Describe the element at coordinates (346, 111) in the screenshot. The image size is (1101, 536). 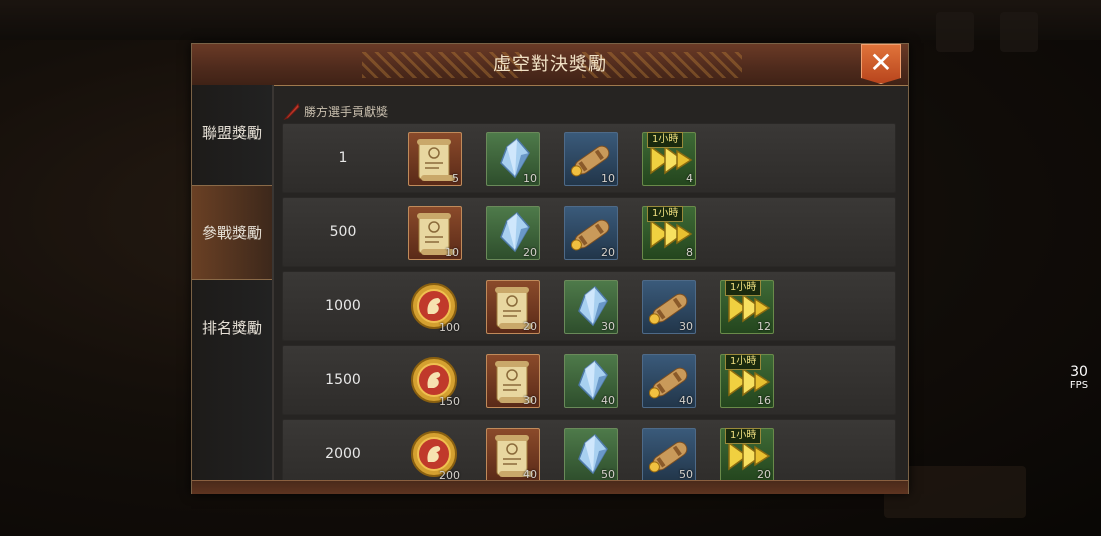
I see `section-title: 勝方選手貢獻獎` at that location.